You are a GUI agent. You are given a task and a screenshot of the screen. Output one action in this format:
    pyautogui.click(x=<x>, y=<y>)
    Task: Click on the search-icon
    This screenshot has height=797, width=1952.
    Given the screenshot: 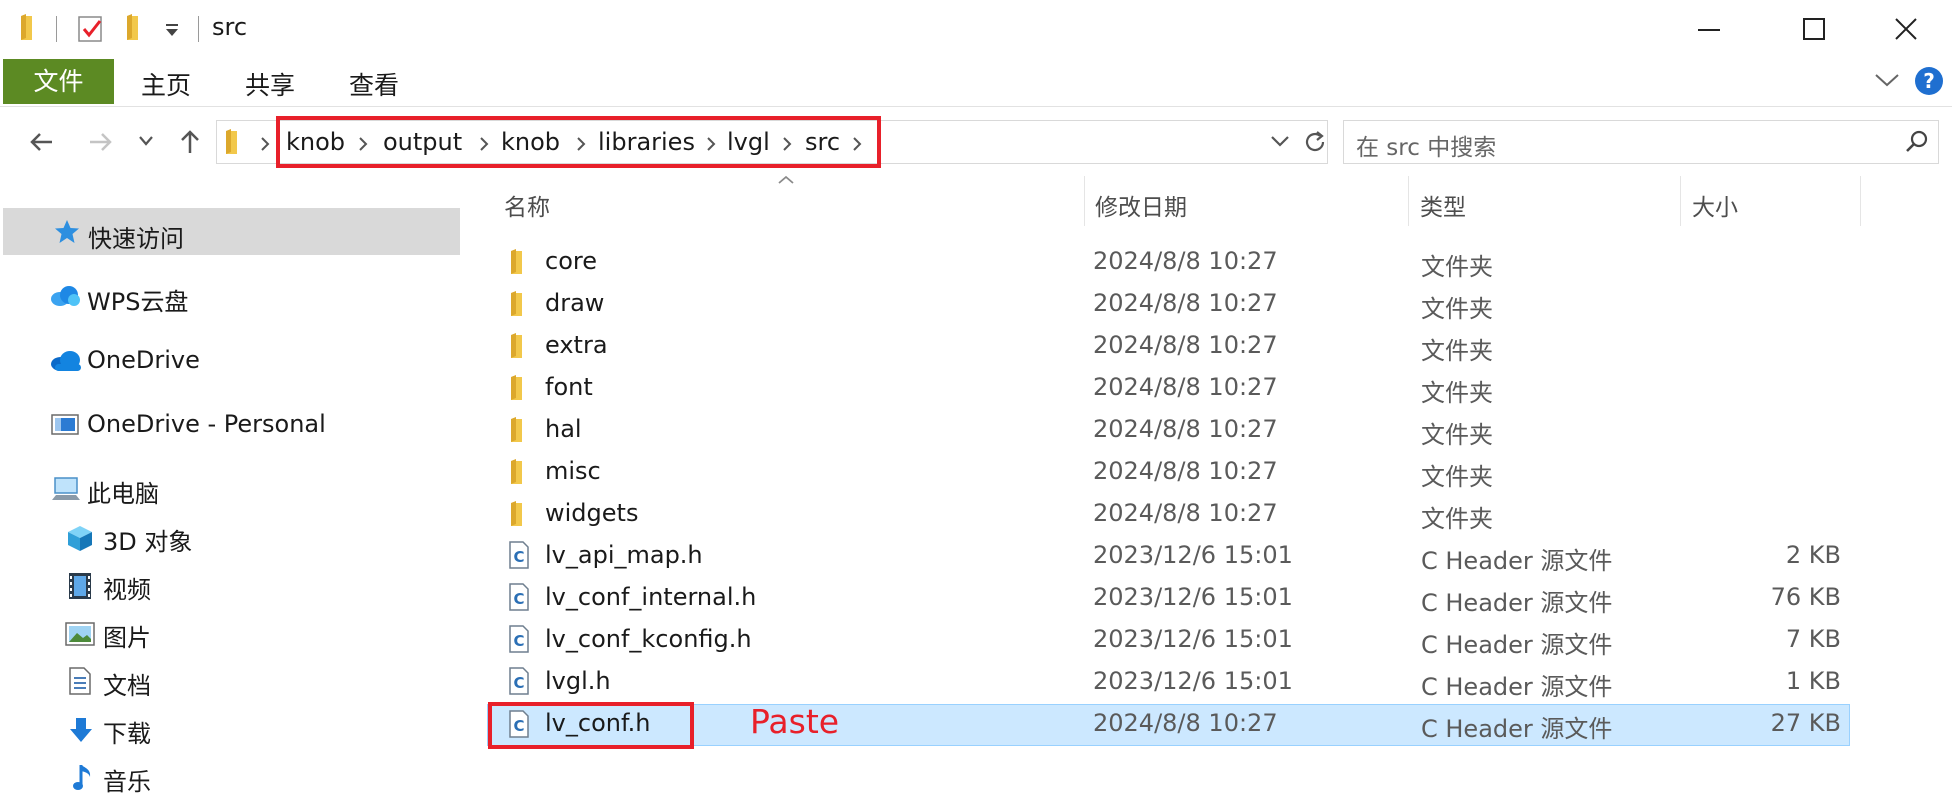 What is the action you would take?
    pyautogui.click(x=1917, y=142)
    